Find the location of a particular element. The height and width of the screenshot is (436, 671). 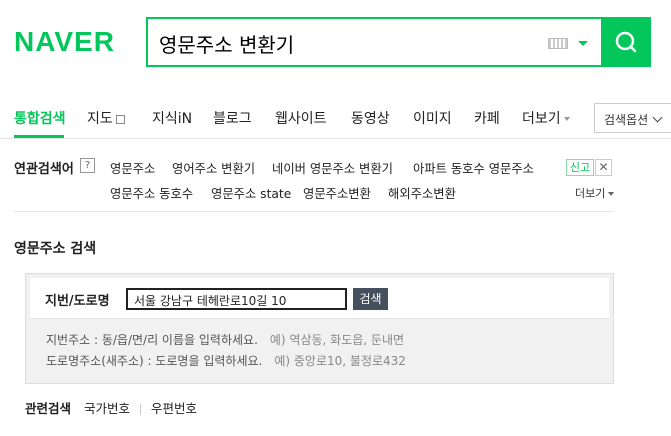

map-icon is located at coordinates (120, 119).